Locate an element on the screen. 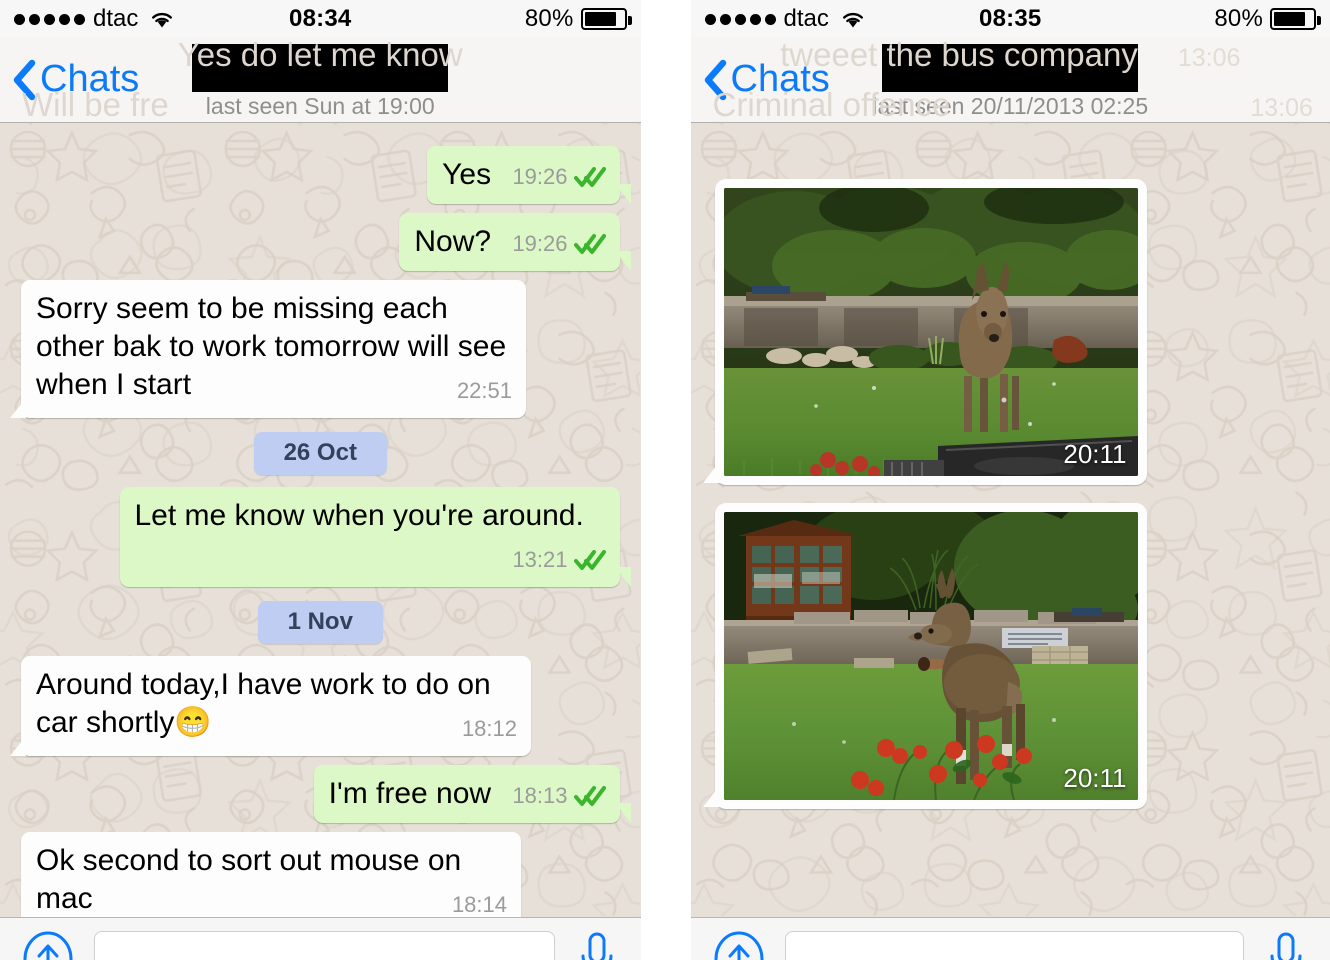  message-text: Let me know when you're around. is located at coordinates (359, 515).